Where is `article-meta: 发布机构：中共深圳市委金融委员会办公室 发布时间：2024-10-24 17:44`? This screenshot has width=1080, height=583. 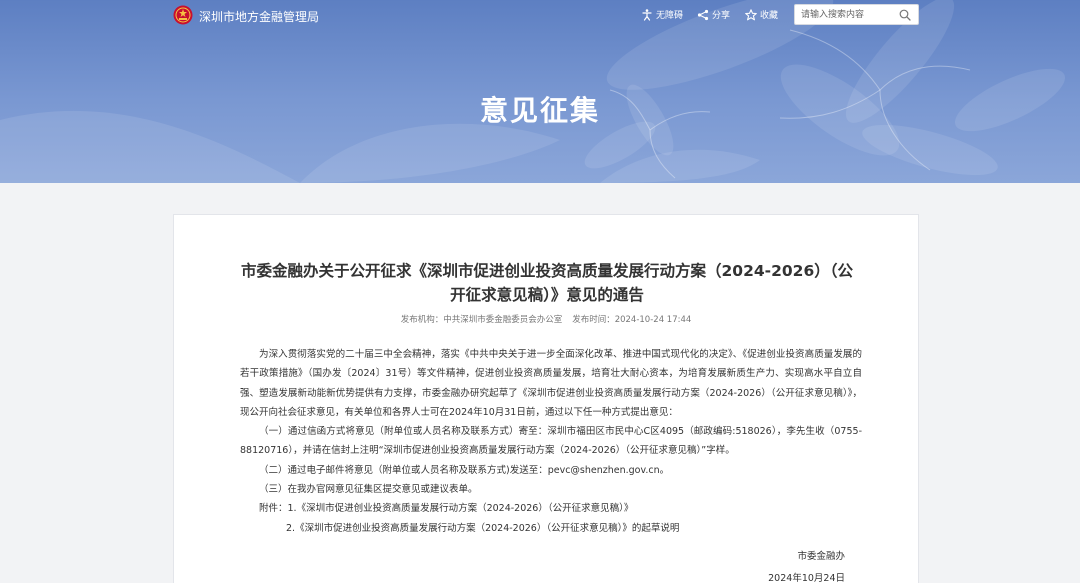
article-meta: 发布机构：中共深圳市委金融委员会办公室 发布时间：2024-10-24 17:44 is located at coordinates (546, 319).